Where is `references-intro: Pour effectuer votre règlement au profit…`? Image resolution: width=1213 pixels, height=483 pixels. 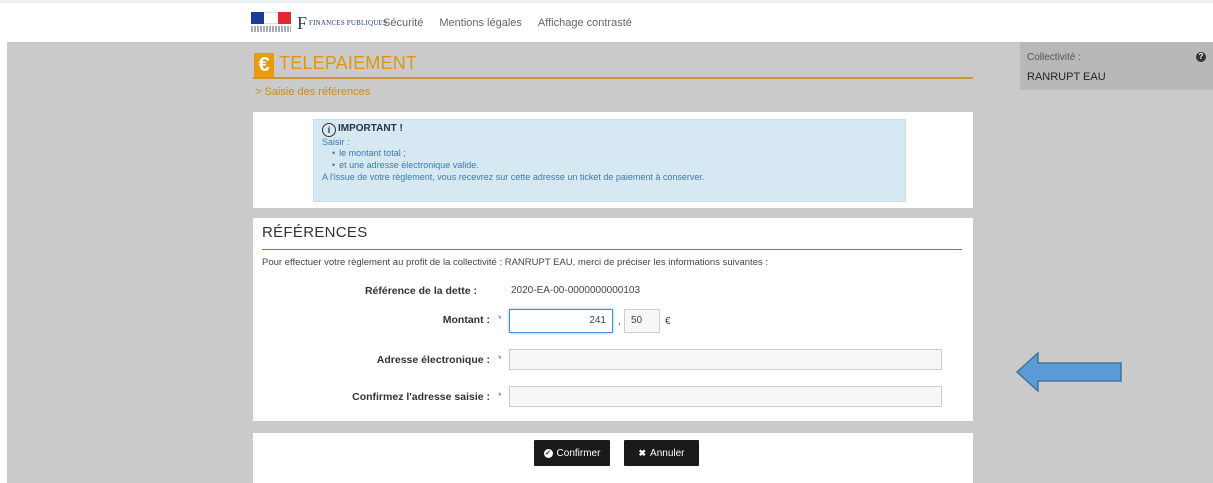 references-intro: Pour effectuer votre règlement au profit… is located at coordinates (515, 262).